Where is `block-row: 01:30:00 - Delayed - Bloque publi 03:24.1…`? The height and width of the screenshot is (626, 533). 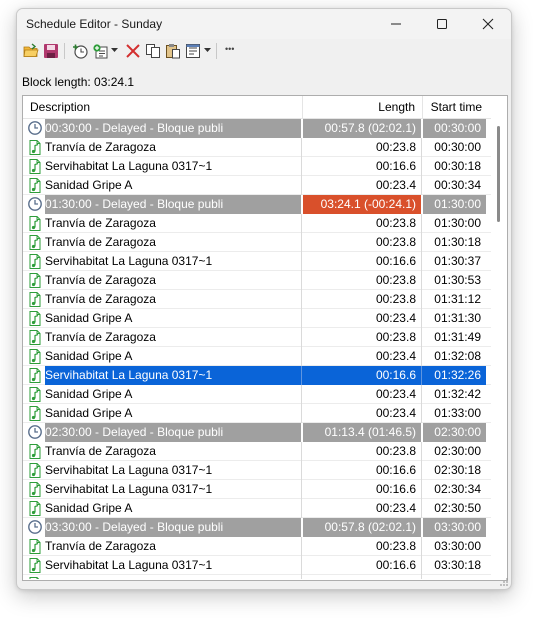 block-row: 01:30:00 - Delayed - Bloque publi 03:24.1… is located at coordinates (257, 204).